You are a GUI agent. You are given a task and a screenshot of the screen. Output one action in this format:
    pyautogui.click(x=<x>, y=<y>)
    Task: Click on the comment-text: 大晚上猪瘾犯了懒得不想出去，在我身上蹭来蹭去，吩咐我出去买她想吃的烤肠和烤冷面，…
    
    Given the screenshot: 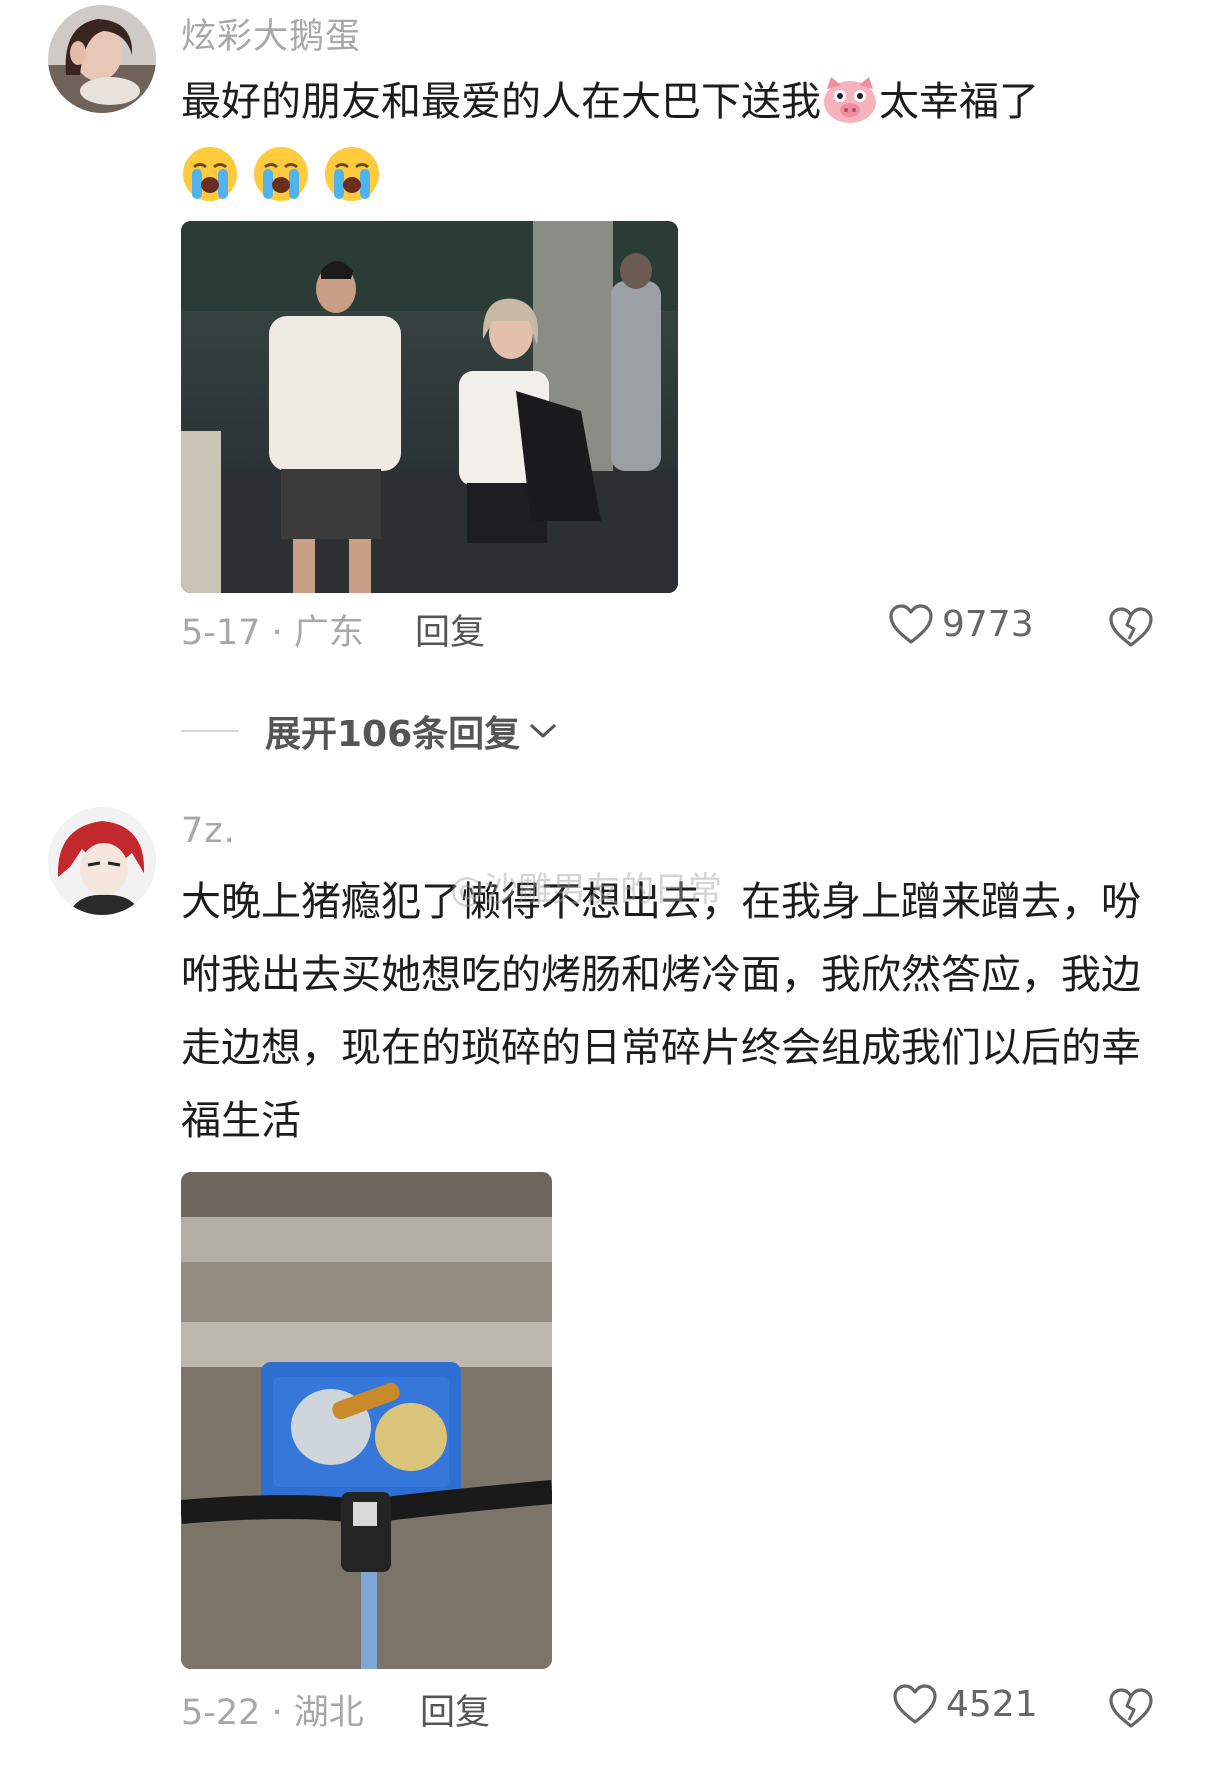 What is the action you would take?
    pyautogui.click(x=661, y=1011)
    